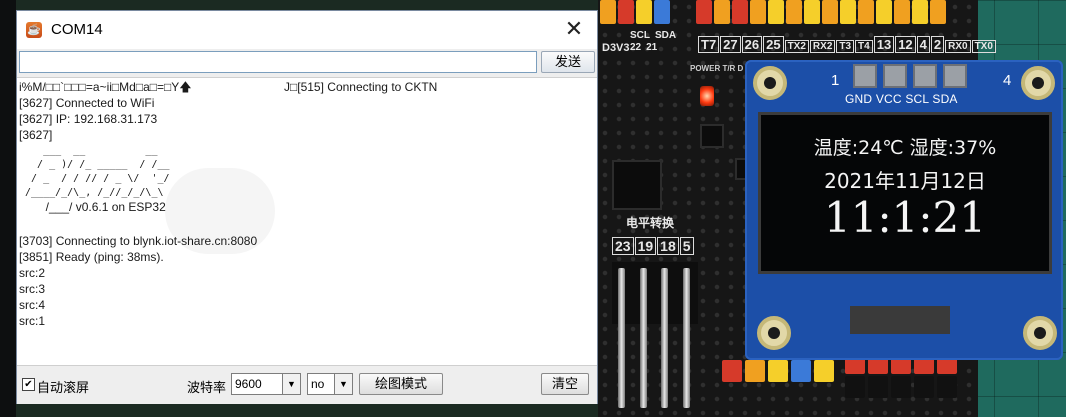  Describe the element at coordinates (88, 119) in the screenshot. I see `output-line: [3627] IP: 192.168.31.173` at that location.